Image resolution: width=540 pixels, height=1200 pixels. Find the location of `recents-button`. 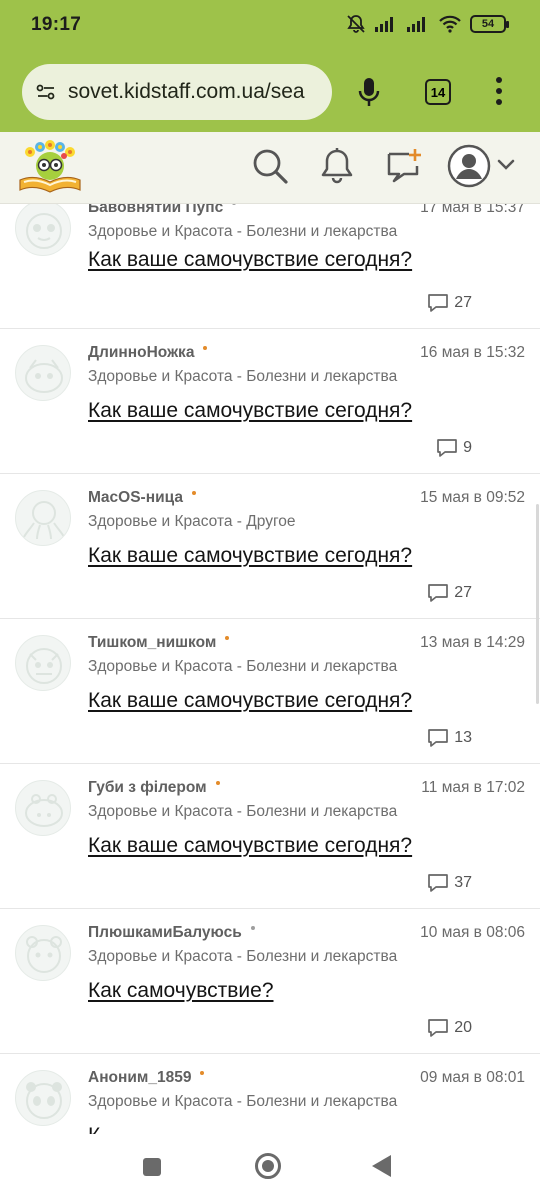

recents-button is located at coordinates (152, 1167).